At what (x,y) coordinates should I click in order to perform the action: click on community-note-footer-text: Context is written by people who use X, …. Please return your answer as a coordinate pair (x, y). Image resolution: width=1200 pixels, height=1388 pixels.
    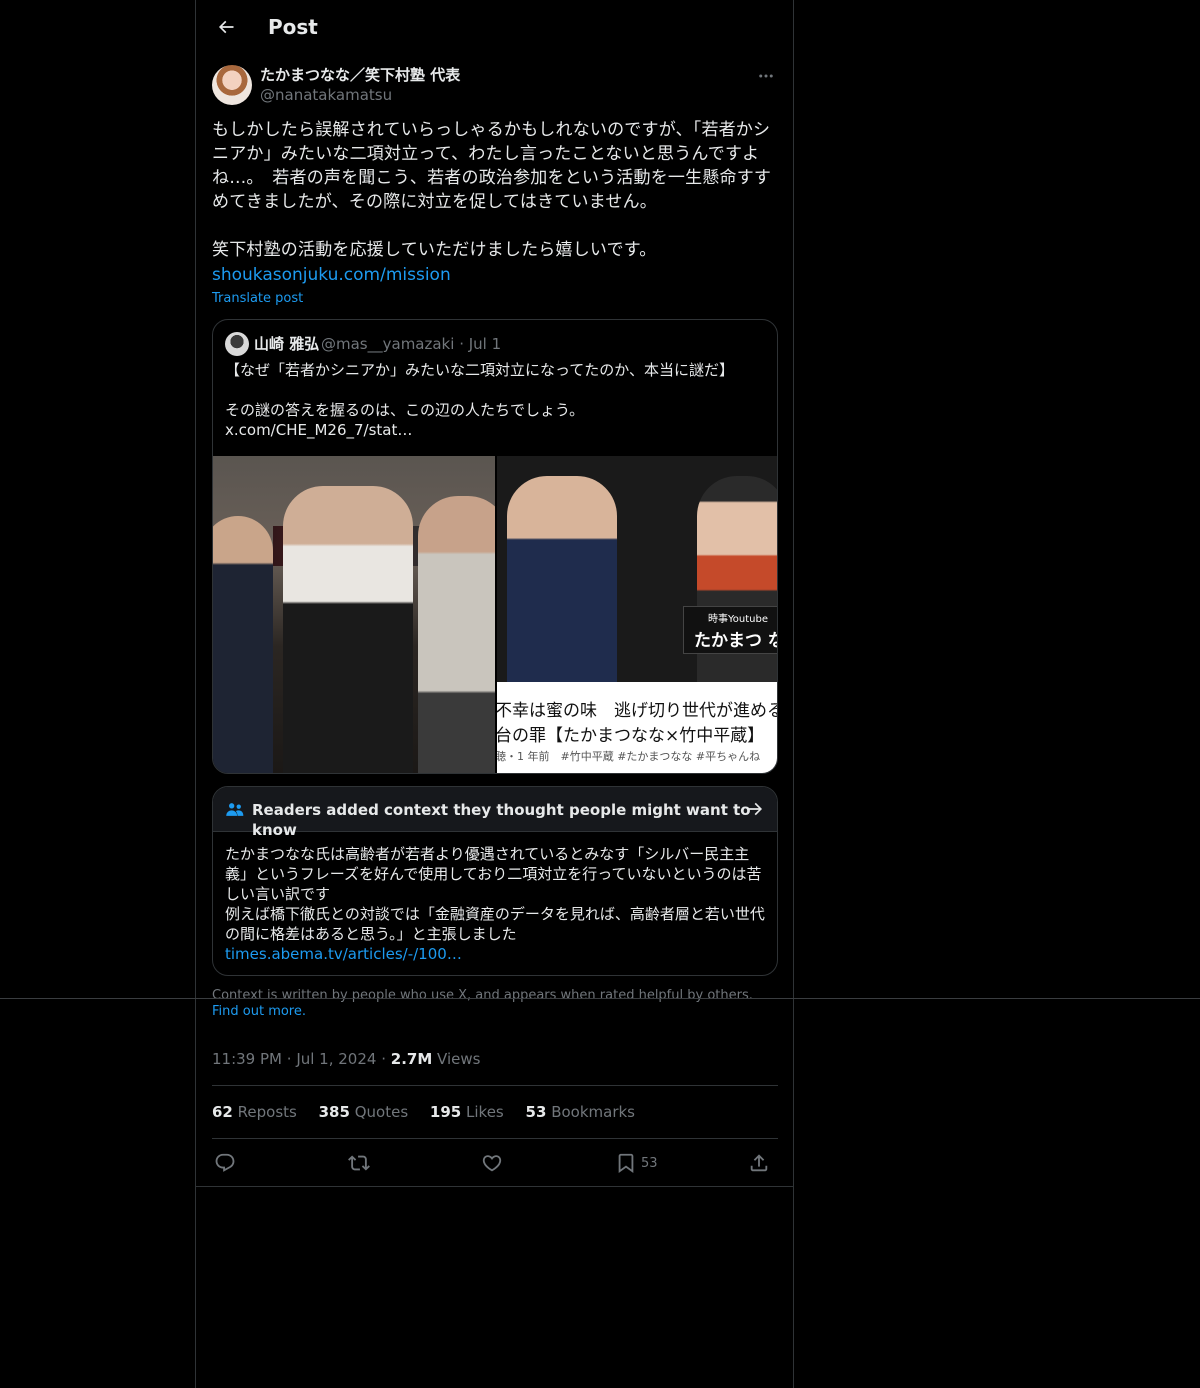
    Looking at the image, I should click on (482, 995).